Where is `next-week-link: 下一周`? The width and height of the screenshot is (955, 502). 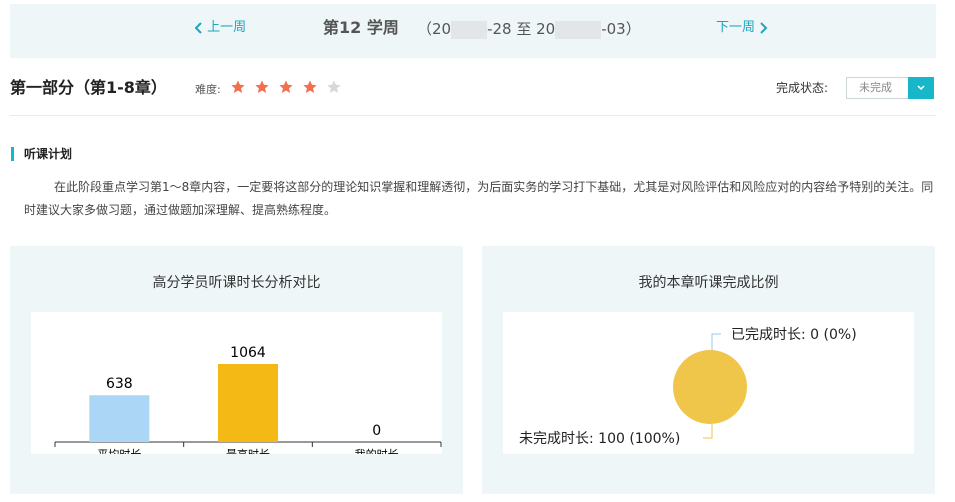
next-week-link: 下一周 is located at coordinates (742, 28).